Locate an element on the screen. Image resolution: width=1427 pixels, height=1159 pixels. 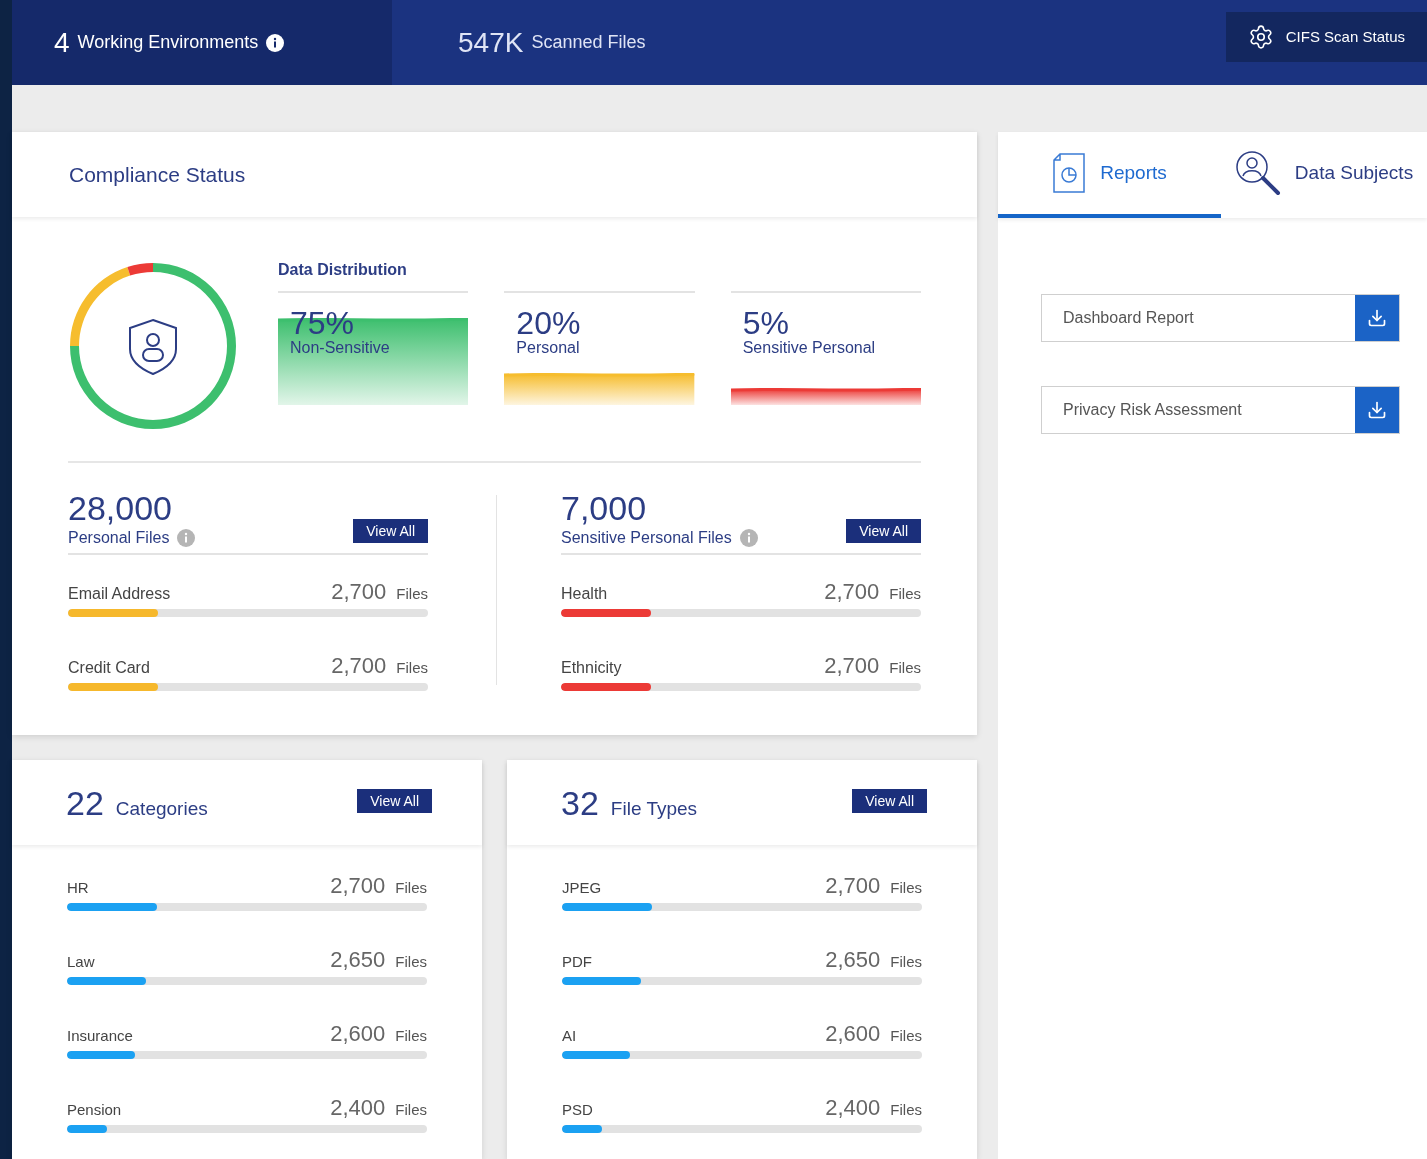
report-name: Privacy Risk Assessment is located at coordinates (1152, 410).